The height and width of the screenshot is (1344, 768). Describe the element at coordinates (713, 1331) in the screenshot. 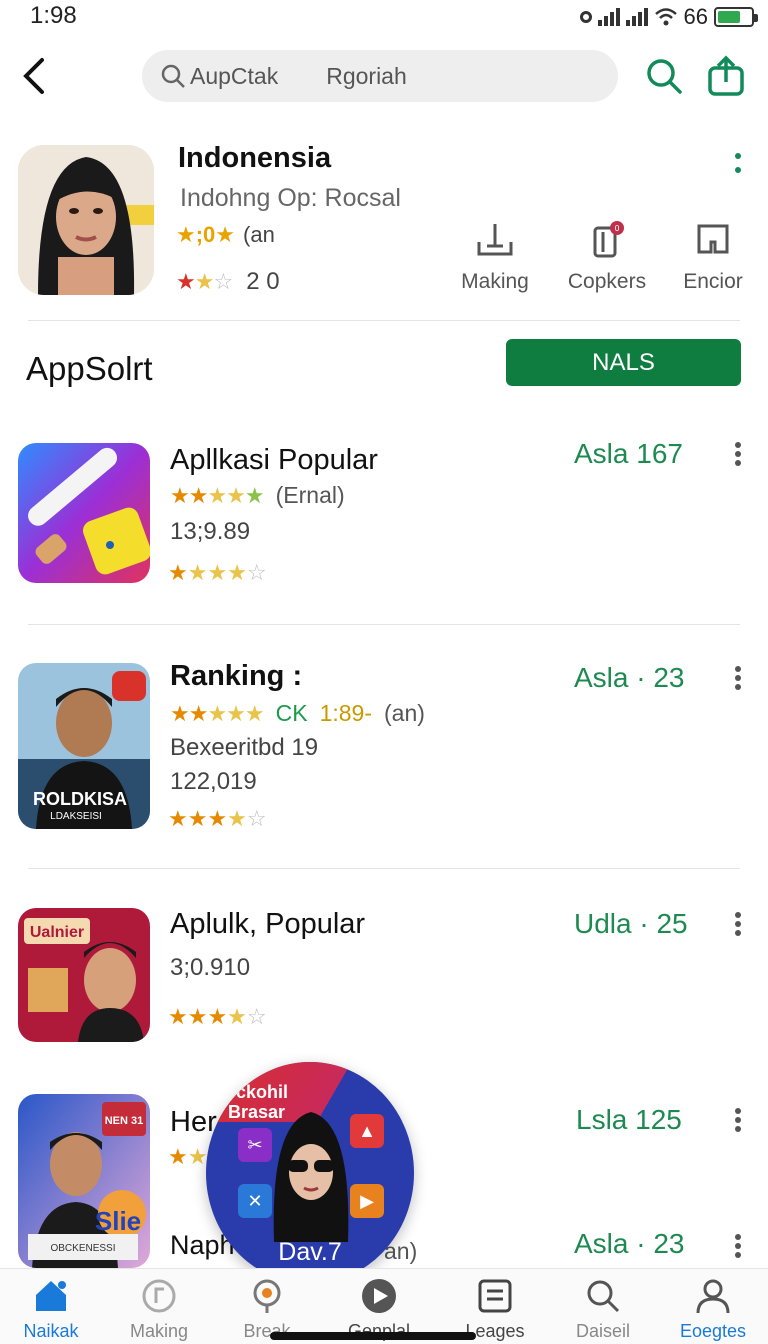

I see `nav-label: Eoegtes` at that location.